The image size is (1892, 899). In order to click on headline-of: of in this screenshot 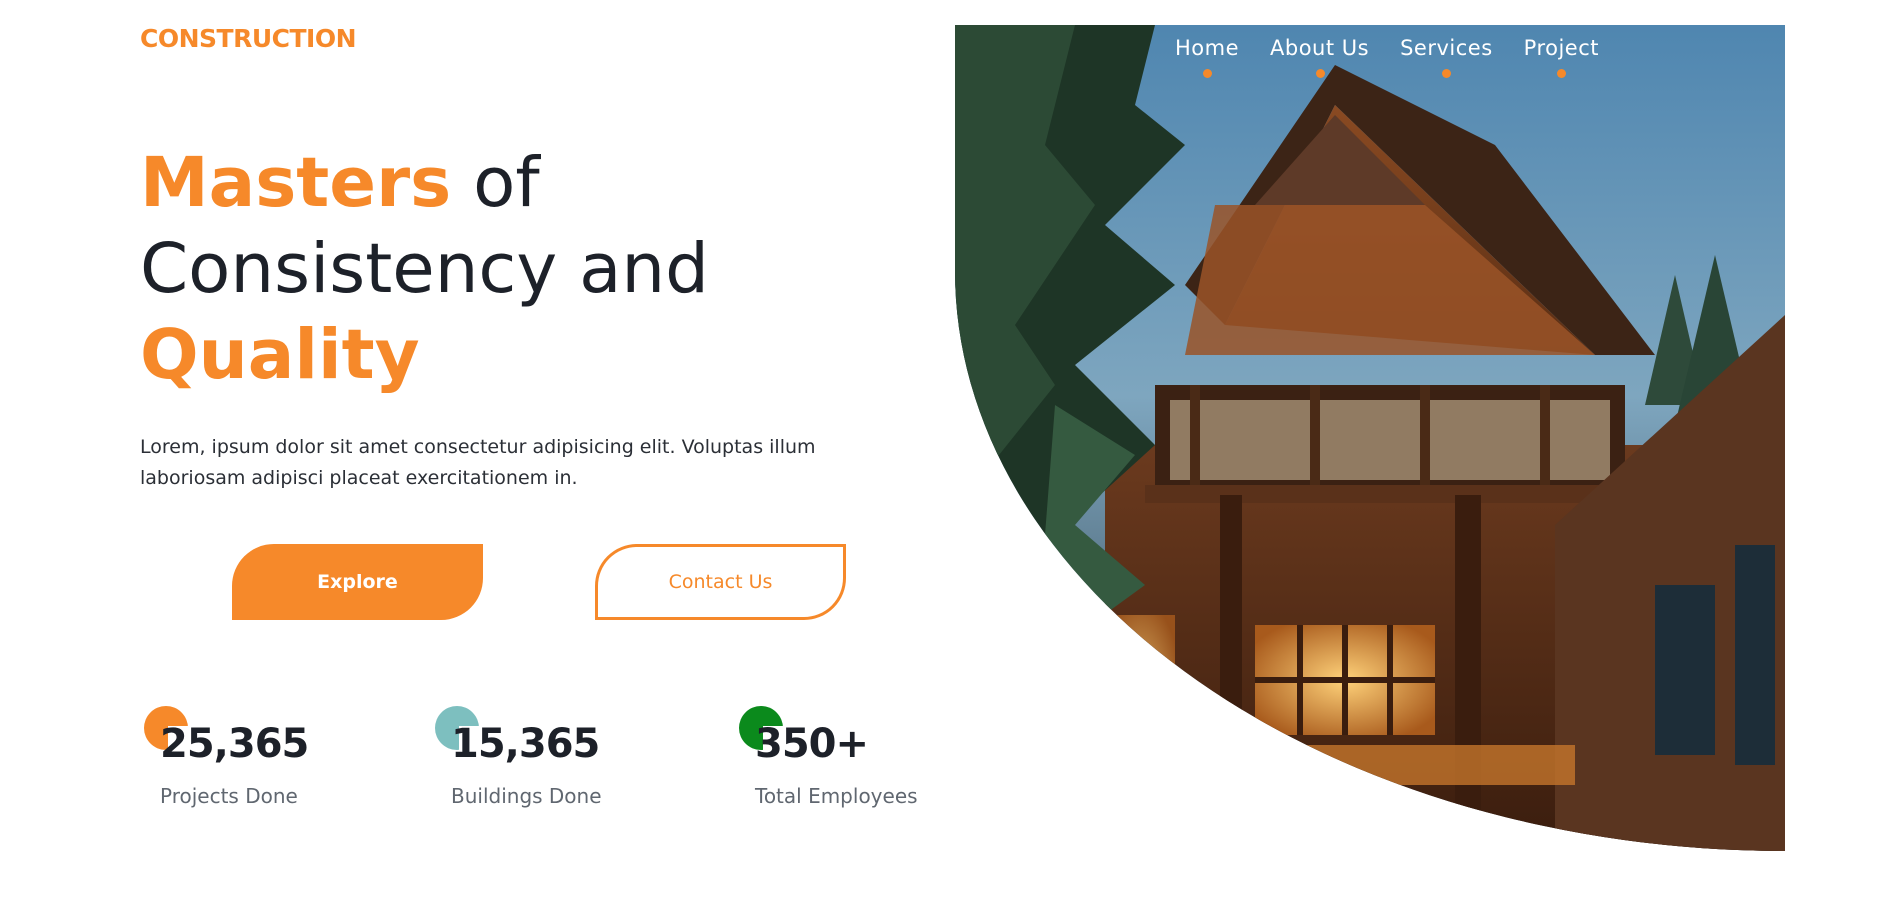, I will do `click(495, 183)`.